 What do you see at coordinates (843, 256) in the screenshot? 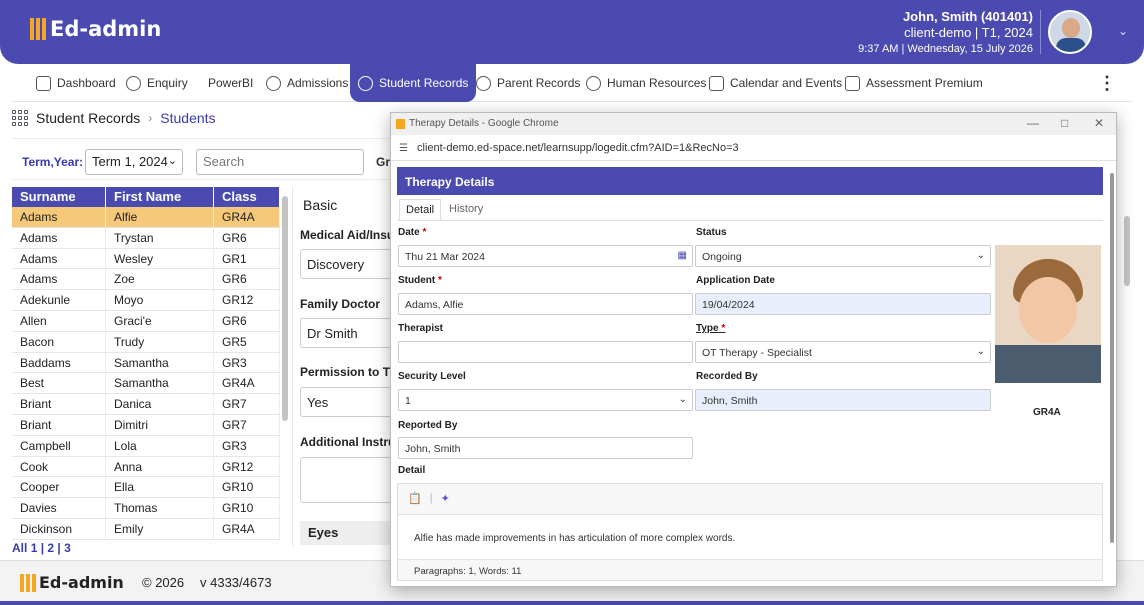
I see `status-select: Ongoing ⌄` at bounding box center [843, 256].